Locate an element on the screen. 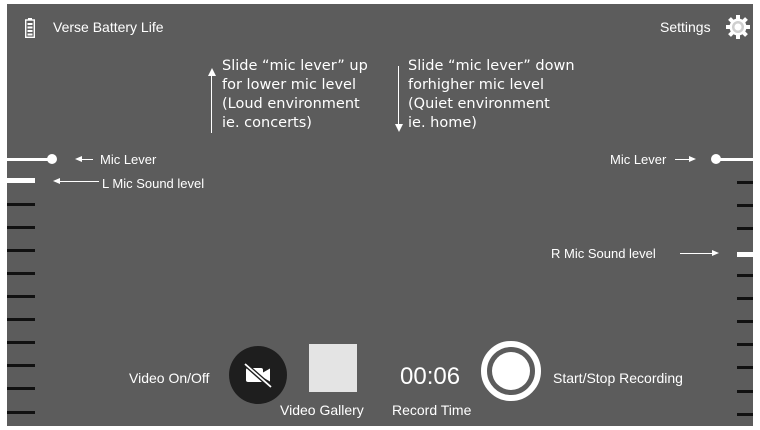 The height and width of the screenshot is (430, 760). left-mic-lever-track is located at coordinates (29, 159).